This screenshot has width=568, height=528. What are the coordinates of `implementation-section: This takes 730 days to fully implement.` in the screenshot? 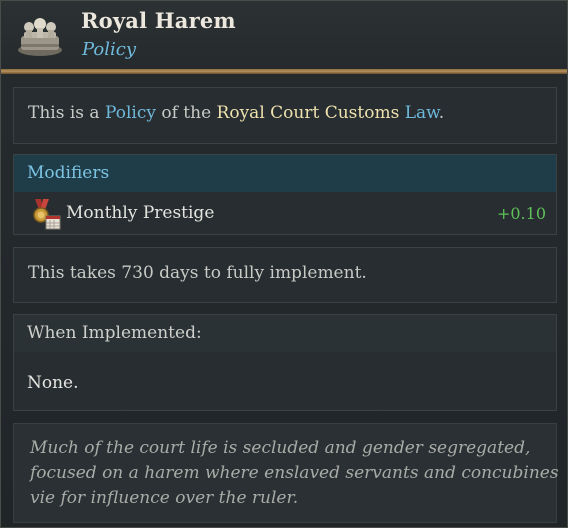 It's located at (285, 275).